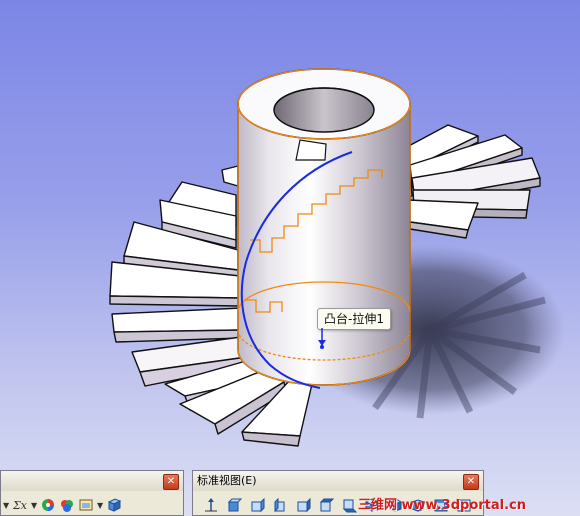  I want to click on standard-views-titlebar: 标准视图(E), so click(338, 481).